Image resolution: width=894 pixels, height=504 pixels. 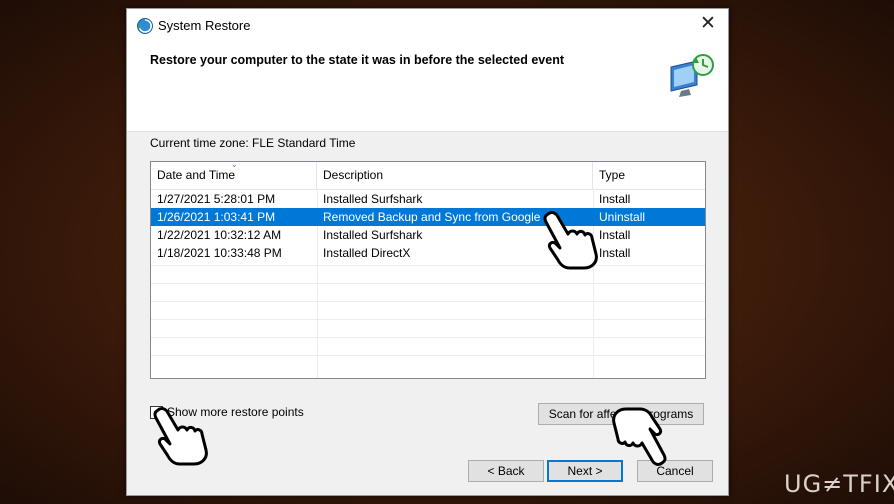 What do you see at coordinates (622, 217) in the screenshot?
I see `row-type: Uninstall` at bounding box center [622, 217].